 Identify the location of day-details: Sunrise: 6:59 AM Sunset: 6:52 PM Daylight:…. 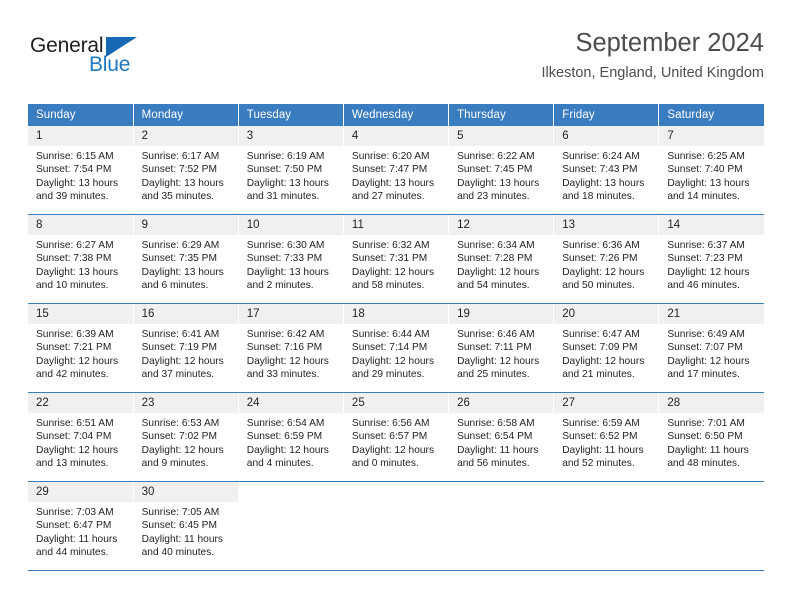
(606, 442).